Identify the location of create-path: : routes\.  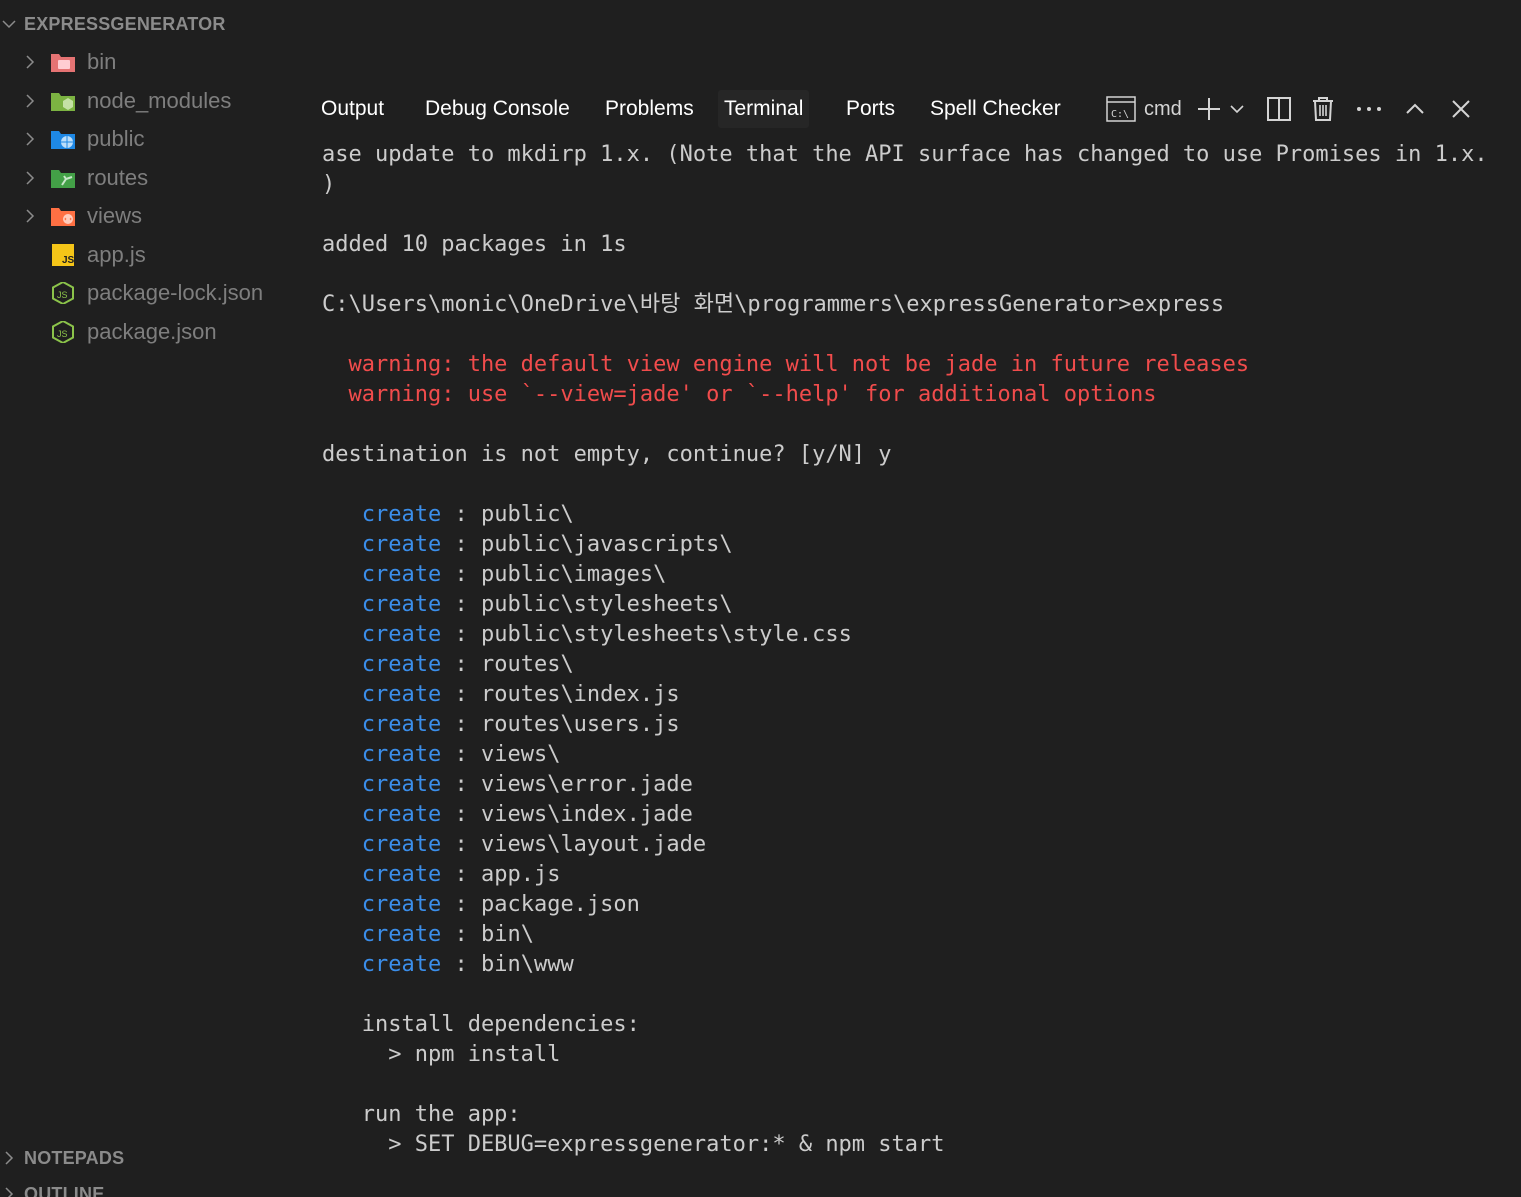
(507, 664).